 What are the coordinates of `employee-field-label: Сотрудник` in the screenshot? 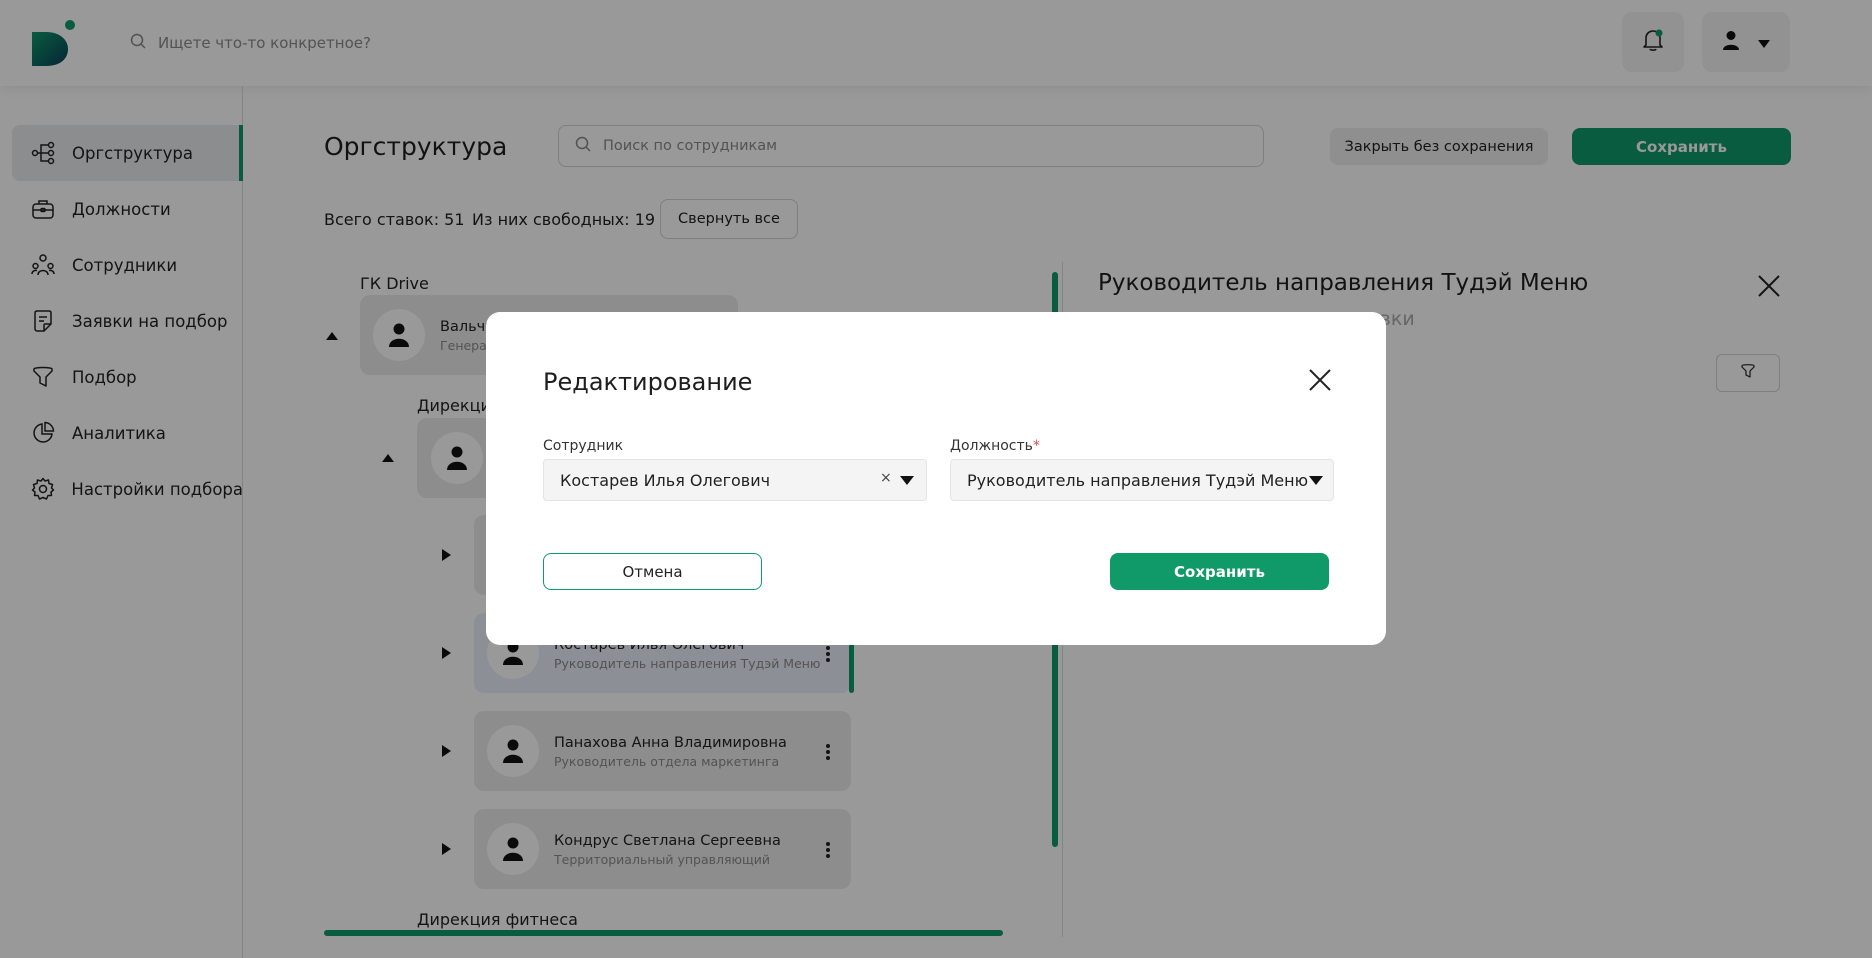 It's located at (583, 446).